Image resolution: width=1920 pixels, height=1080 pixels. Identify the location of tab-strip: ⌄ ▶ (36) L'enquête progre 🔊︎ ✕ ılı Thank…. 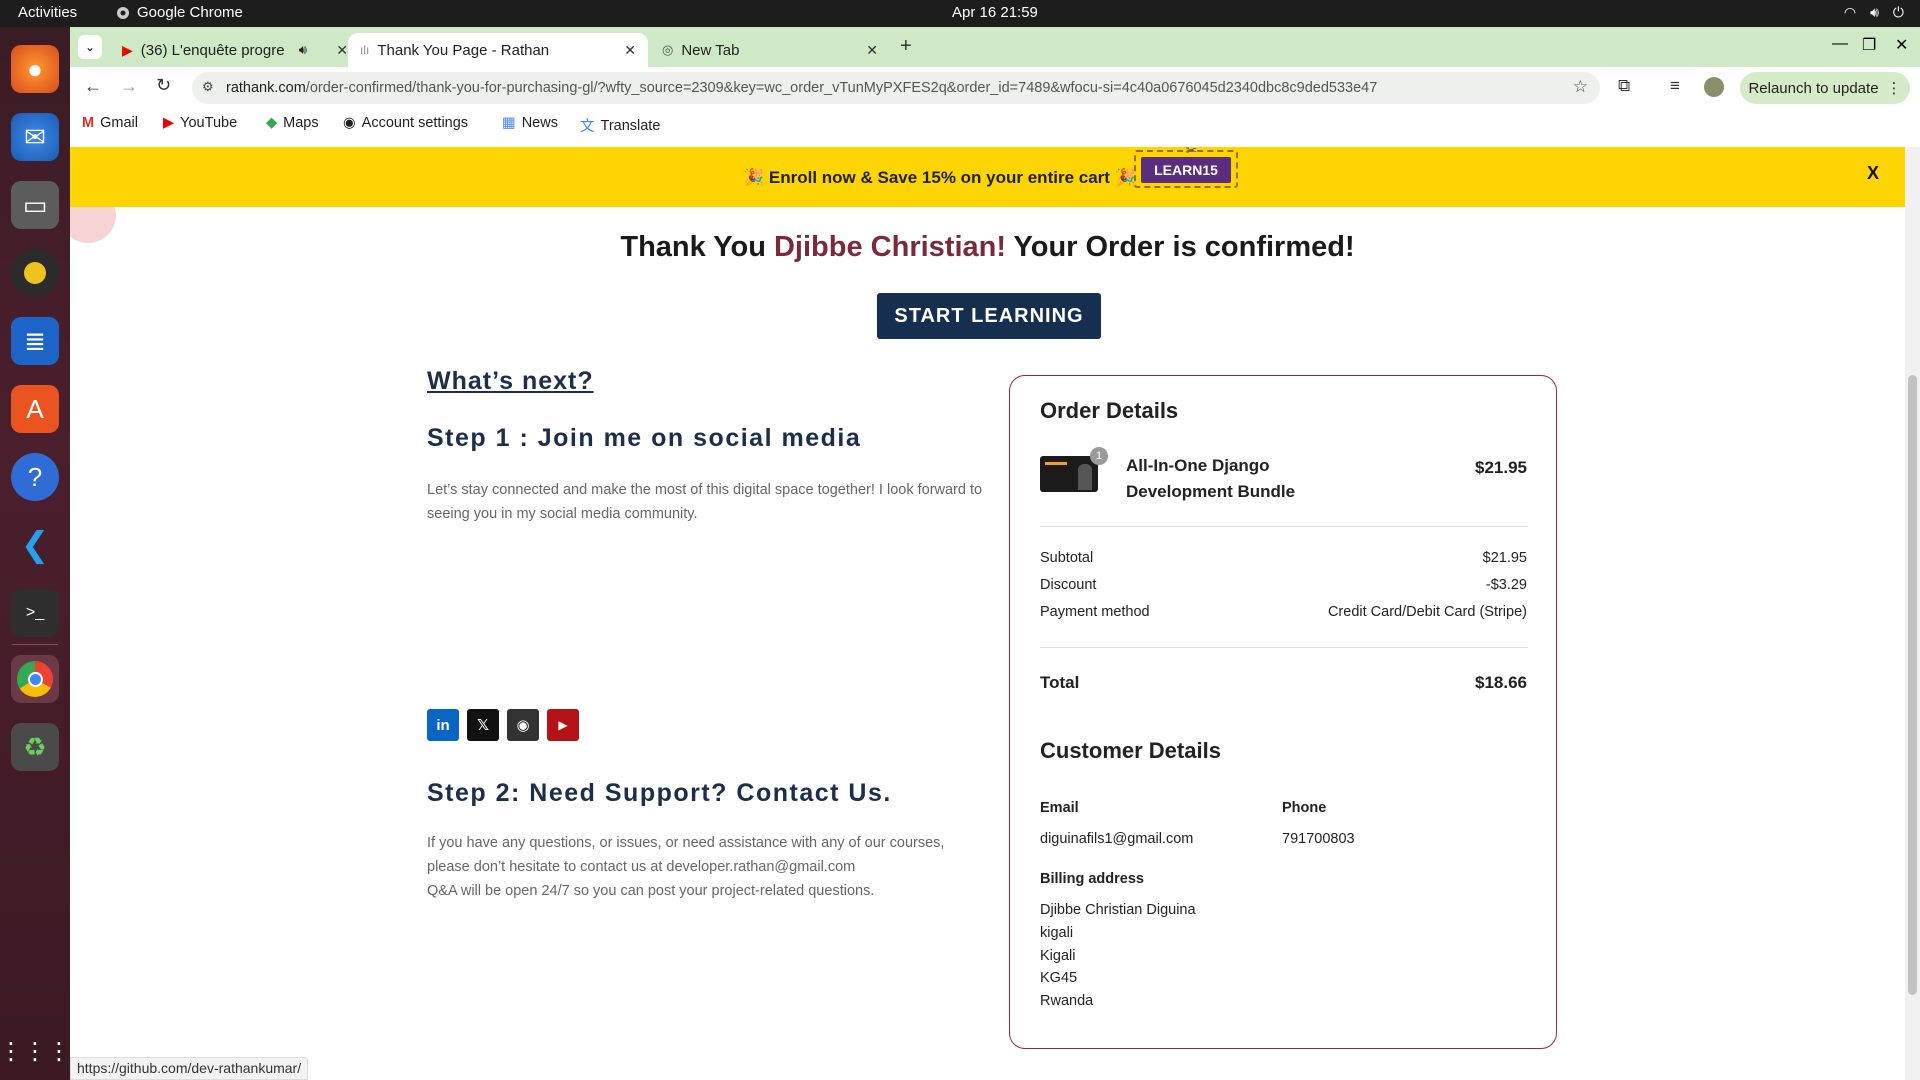
(995, 47).